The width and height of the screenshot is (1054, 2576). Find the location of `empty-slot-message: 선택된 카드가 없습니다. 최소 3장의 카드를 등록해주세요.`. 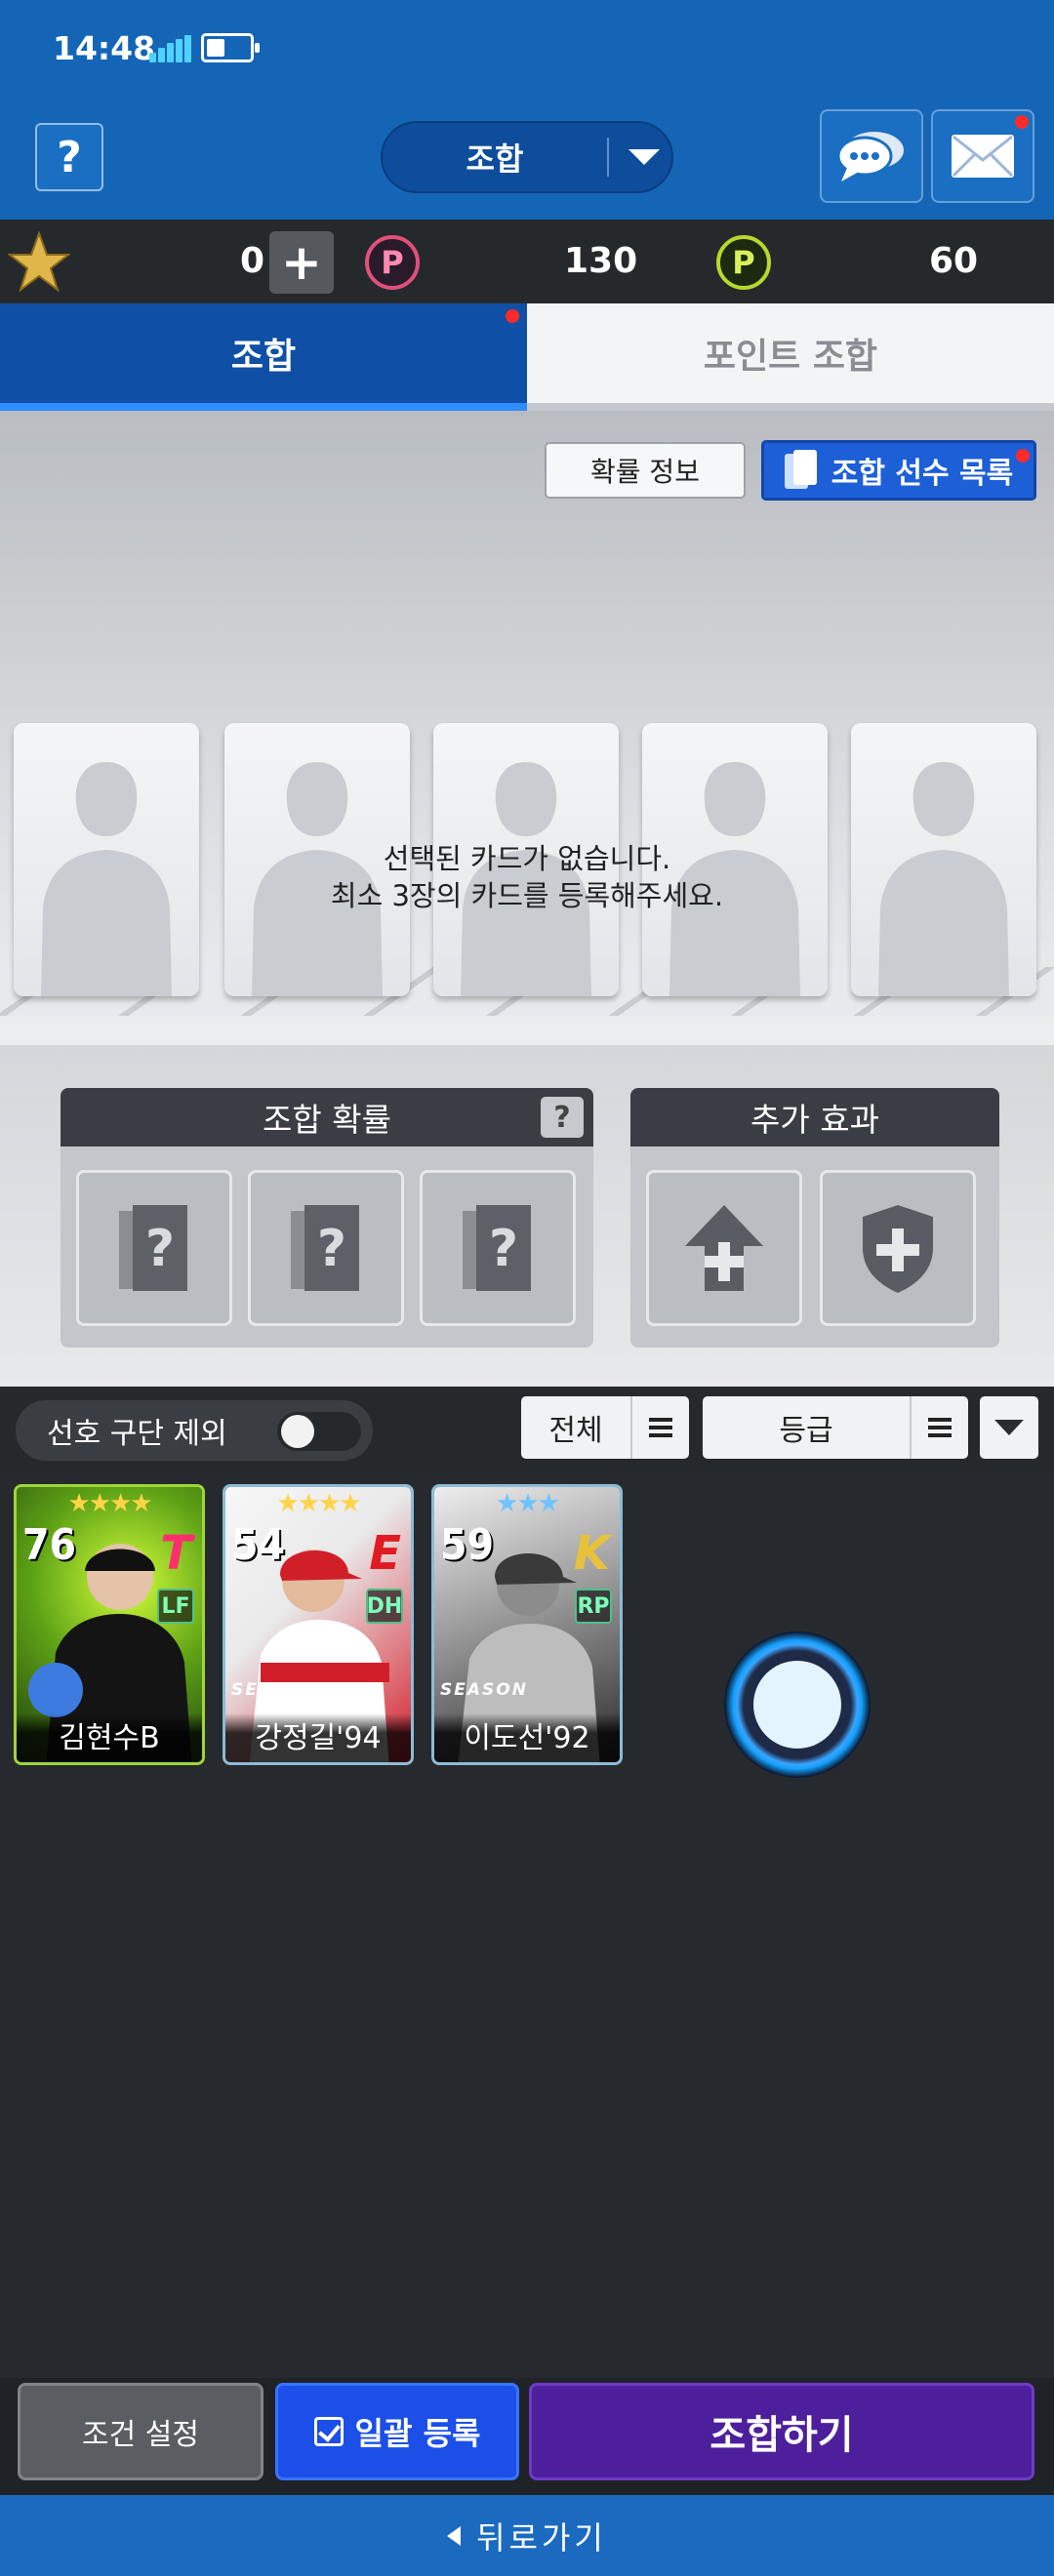

empty-slot-message: 선택된 카드가 없습니다. 최소 3장의 카드를 등록해주세요. is located at coordinates (527, 877).